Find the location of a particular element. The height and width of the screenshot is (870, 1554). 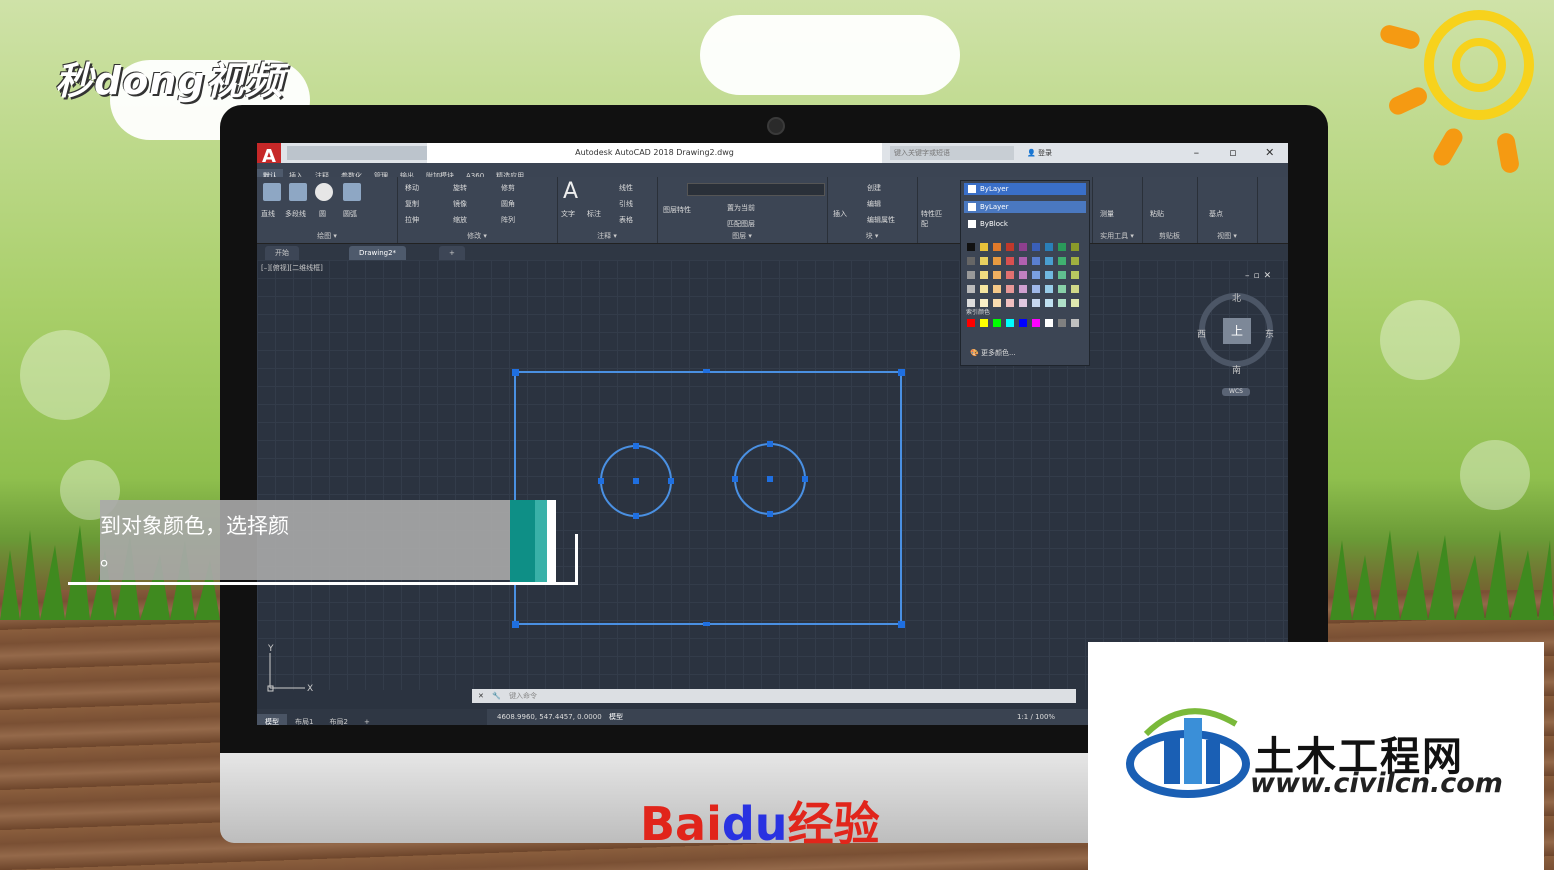

array-button: 阵列 is located at coordinates (508, 220).